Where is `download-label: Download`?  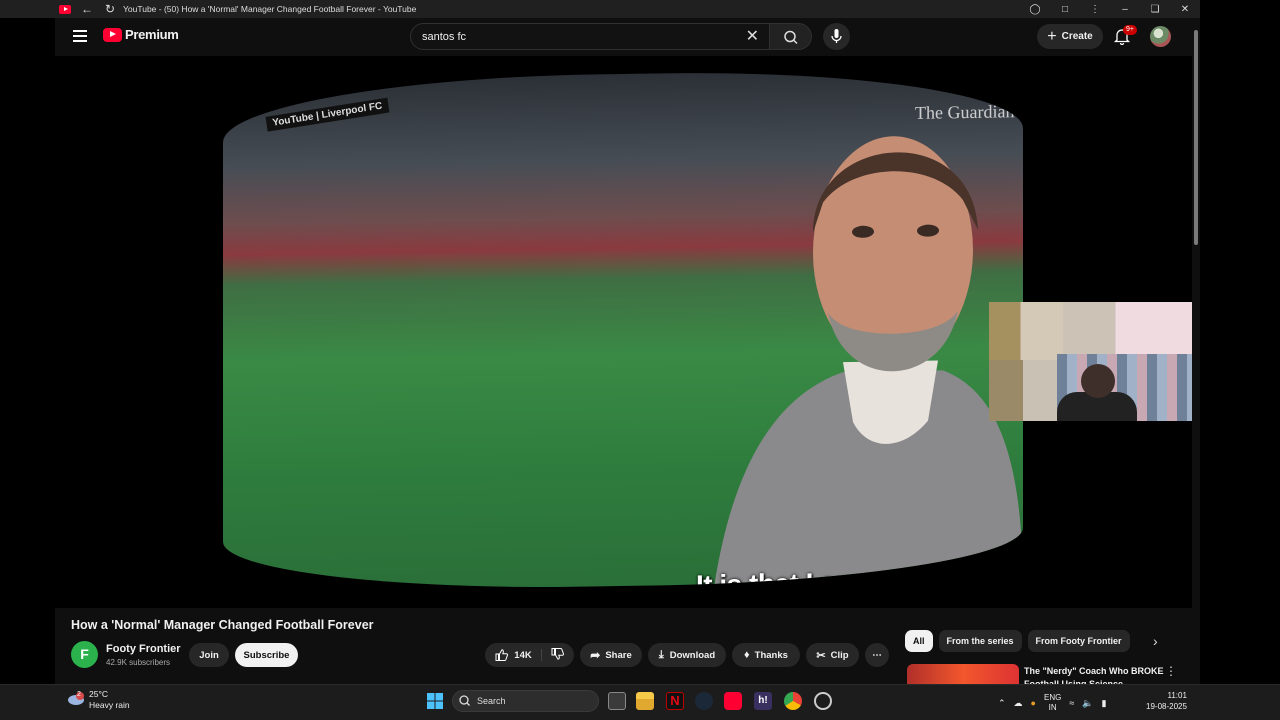
download-label: Download is located at coordinates (692, 655).